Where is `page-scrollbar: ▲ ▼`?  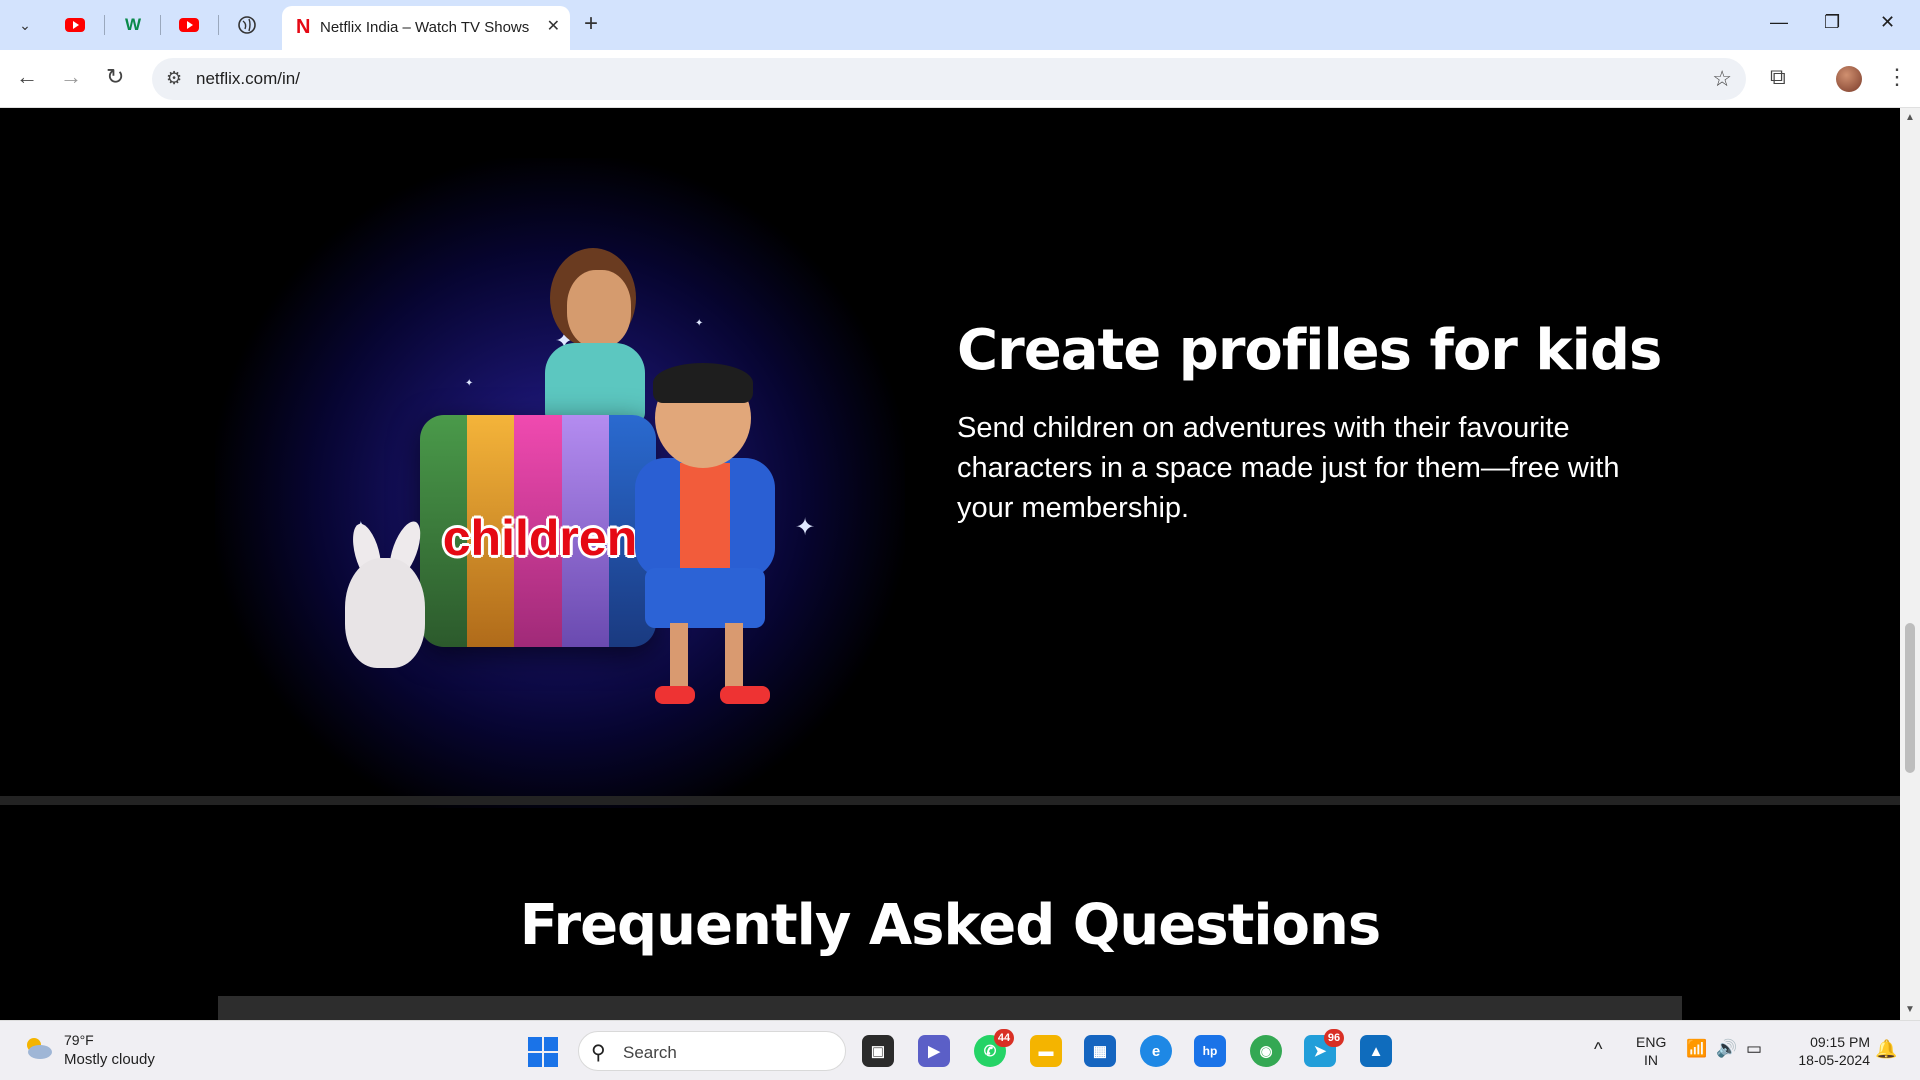 page-scrollbar: ▲ ▼ is located at coordinates (1910, 564).